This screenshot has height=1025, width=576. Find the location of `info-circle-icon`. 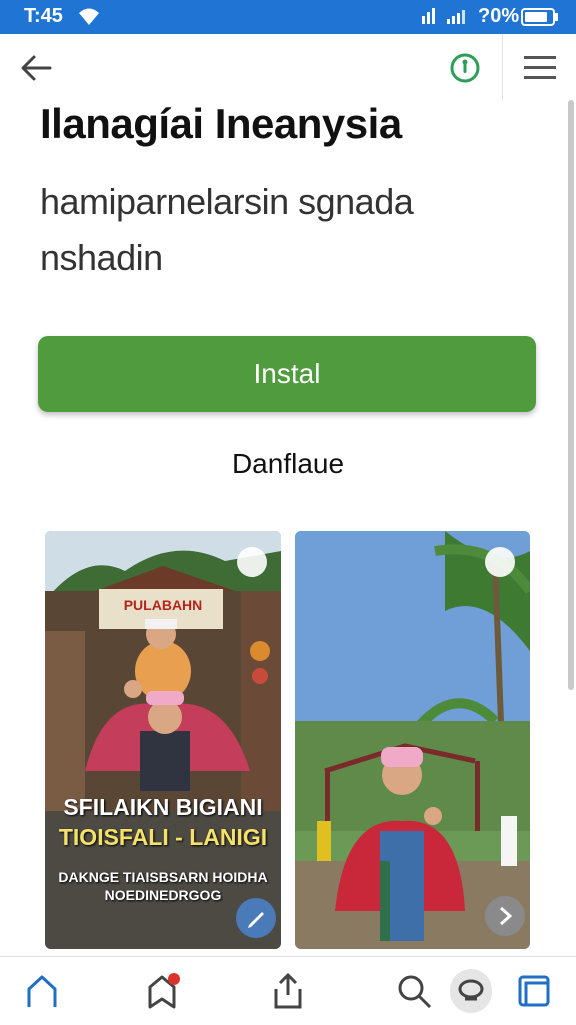

info-circle-icon is located at coordinates (465, 68).